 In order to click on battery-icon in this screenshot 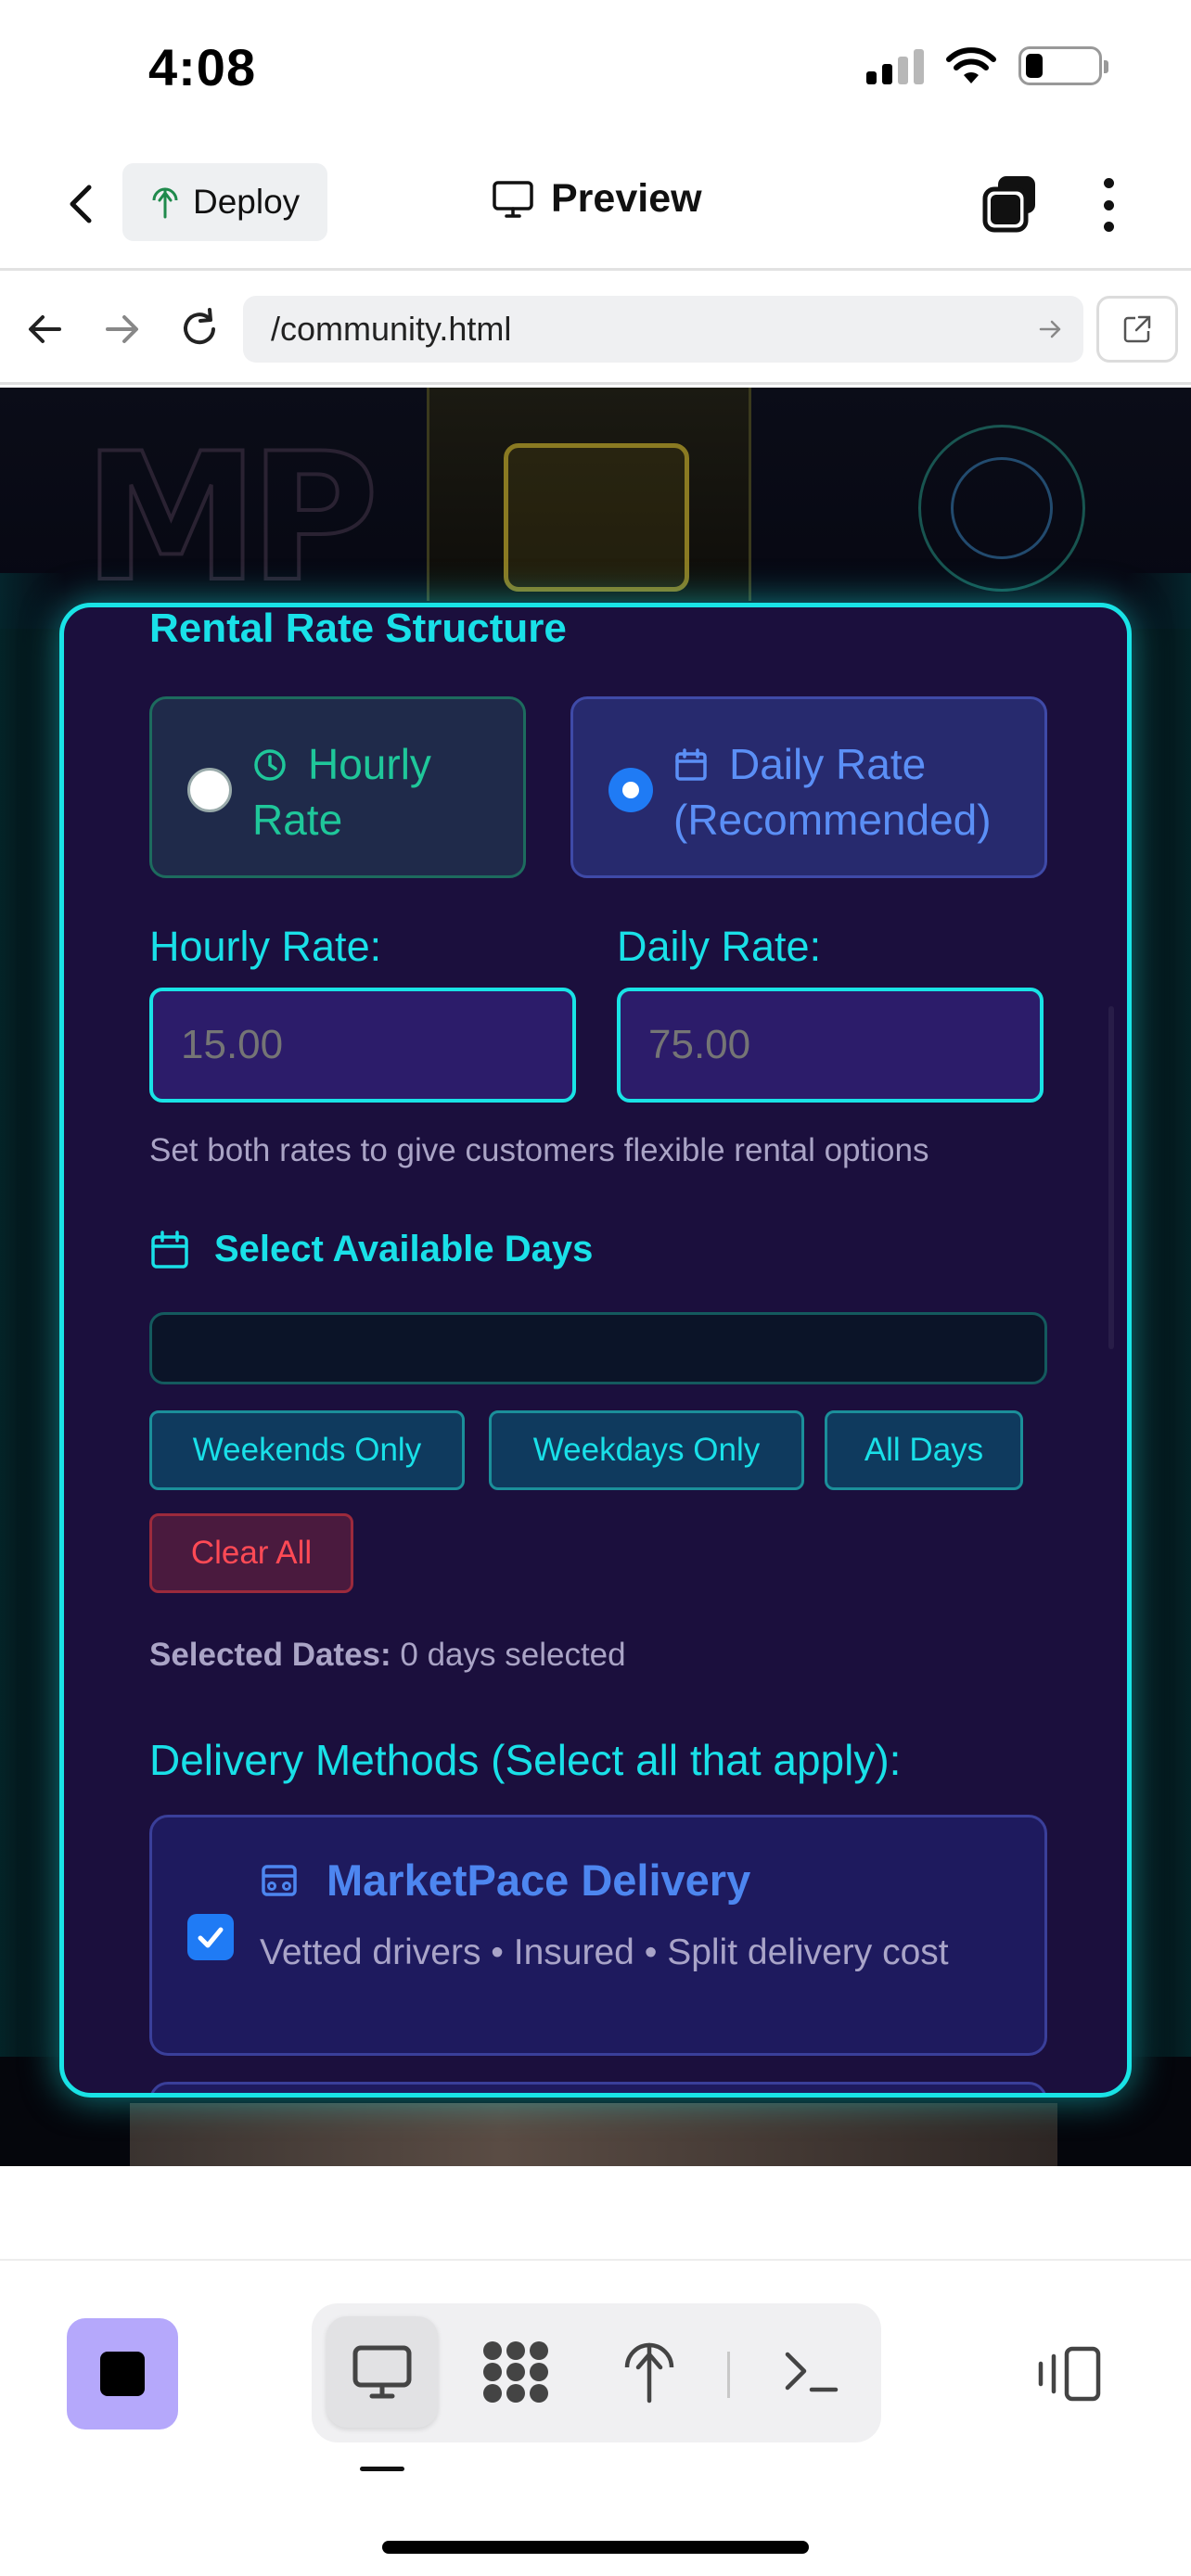, I will do `click(1063, 66)`.